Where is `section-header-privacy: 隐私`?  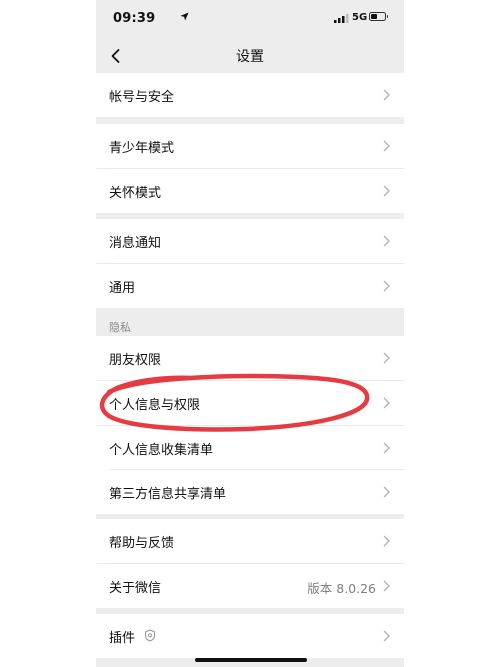 section-header-privacy: 隐私 is located at coordinates (120, 327).